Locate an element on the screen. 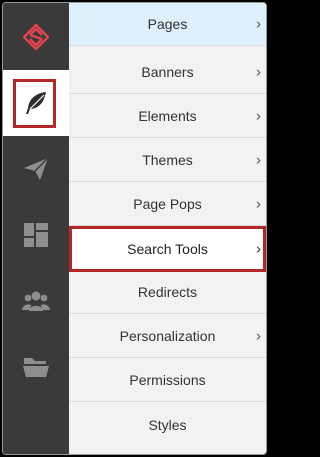 This screenshot has width=320, height=457. menu-item-label: Themes is located at coordinates (167, 160).